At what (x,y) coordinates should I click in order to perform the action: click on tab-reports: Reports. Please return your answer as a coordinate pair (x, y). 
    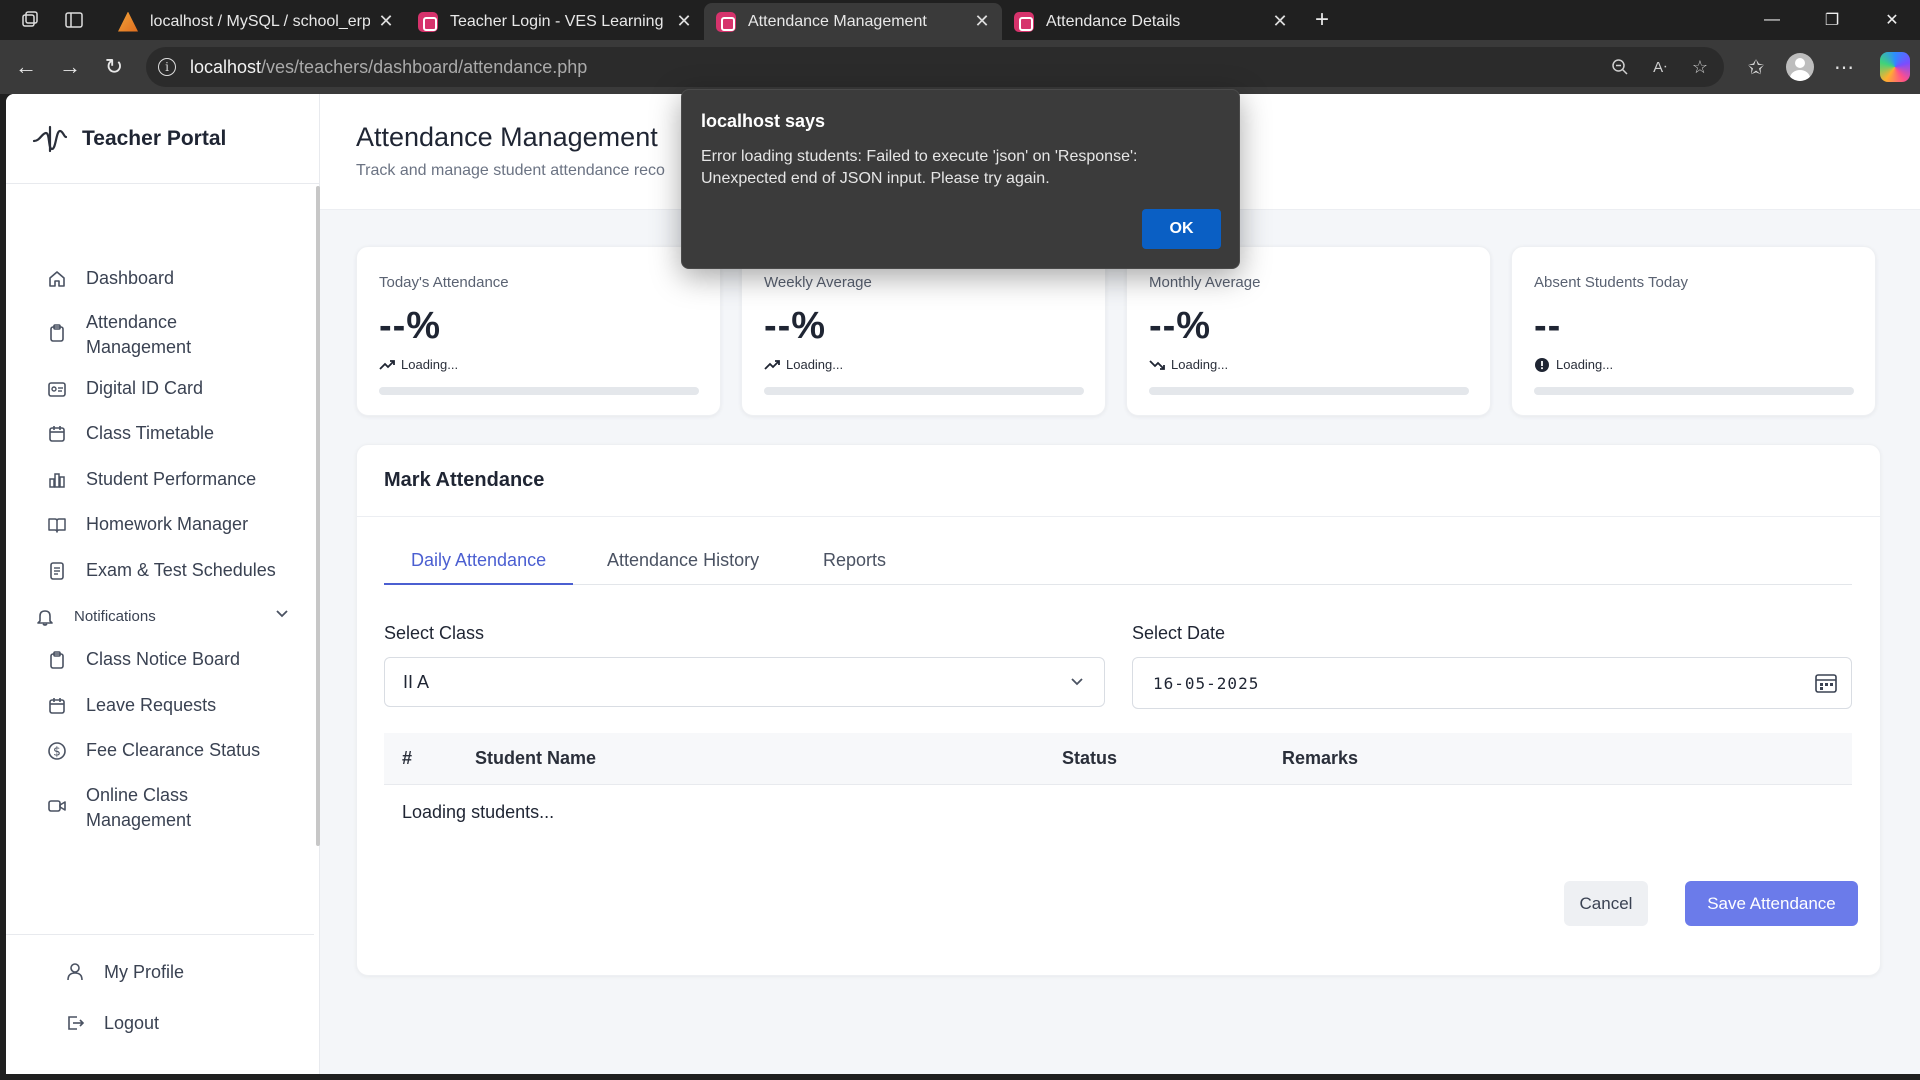
    Looking at the image, I should click on (854, 563).